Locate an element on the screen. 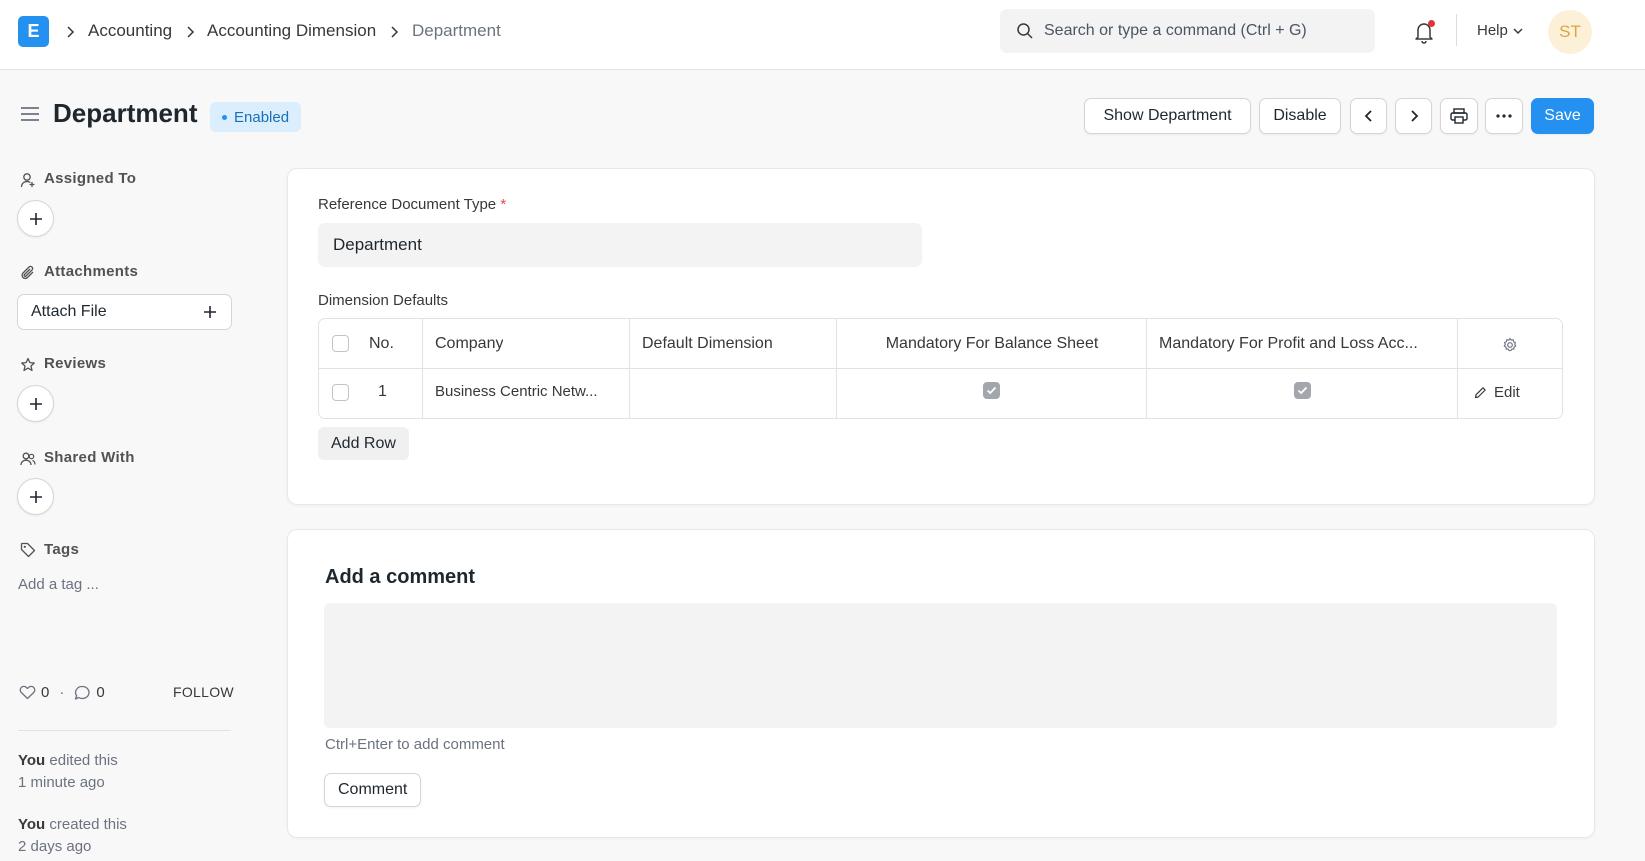 The image size is (1645, 861). search-input is located at coordinates (1204, 31).